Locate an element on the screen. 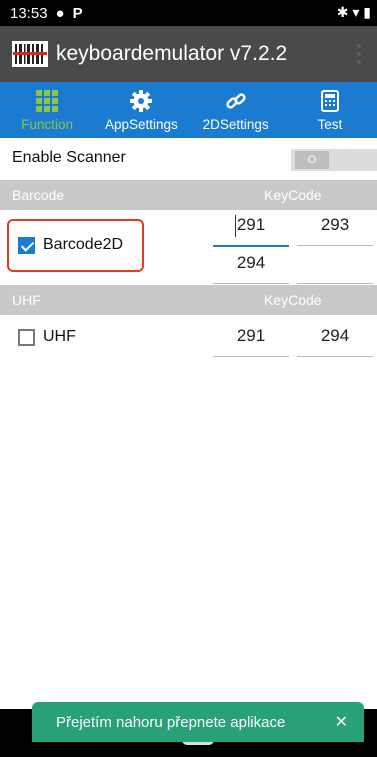 The image size is (377, 757). section-title: UHF is located at coordinates (26, 300).